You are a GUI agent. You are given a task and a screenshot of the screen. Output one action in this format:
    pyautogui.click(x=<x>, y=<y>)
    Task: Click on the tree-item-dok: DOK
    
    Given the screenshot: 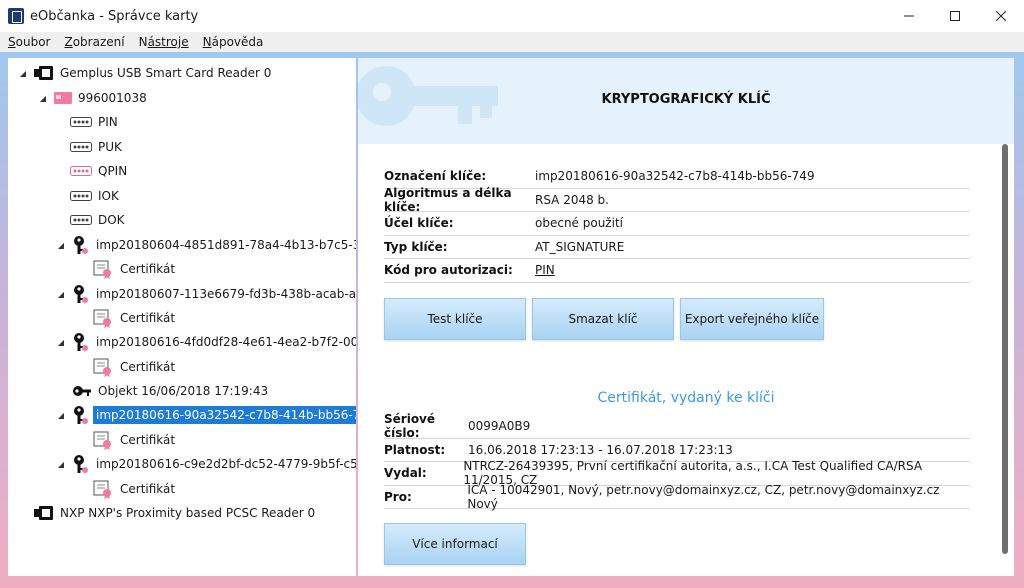 What is the action you would take?
    pyautogui.click(x=97, y=220)
    